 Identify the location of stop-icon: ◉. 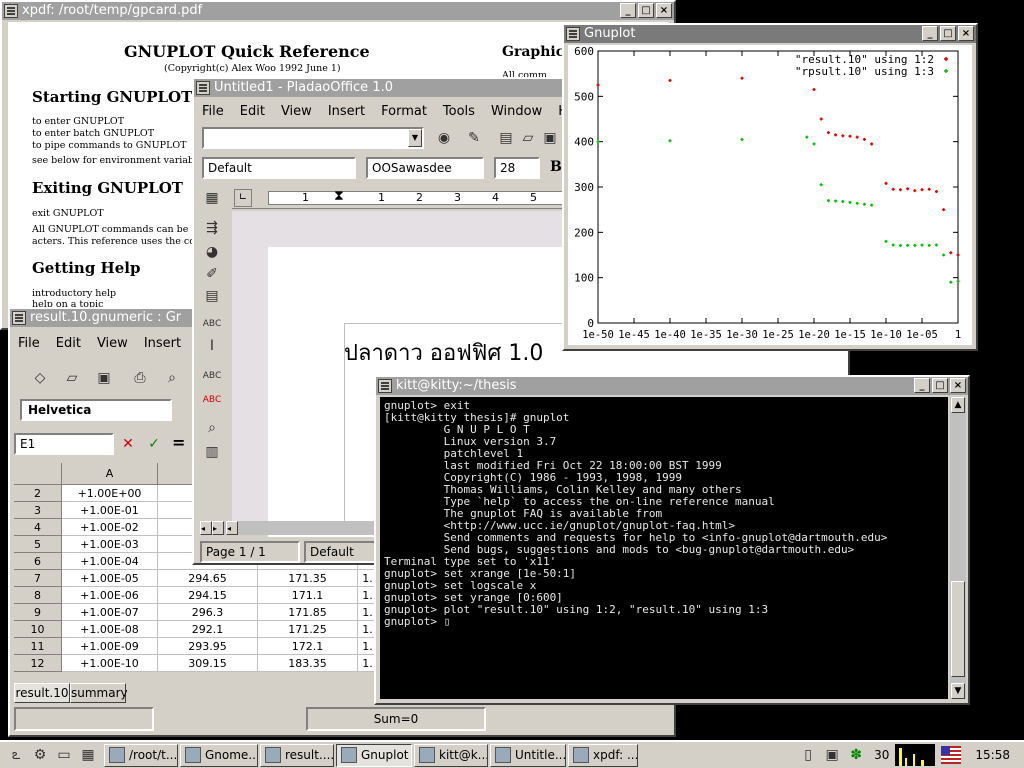
(444, 138).